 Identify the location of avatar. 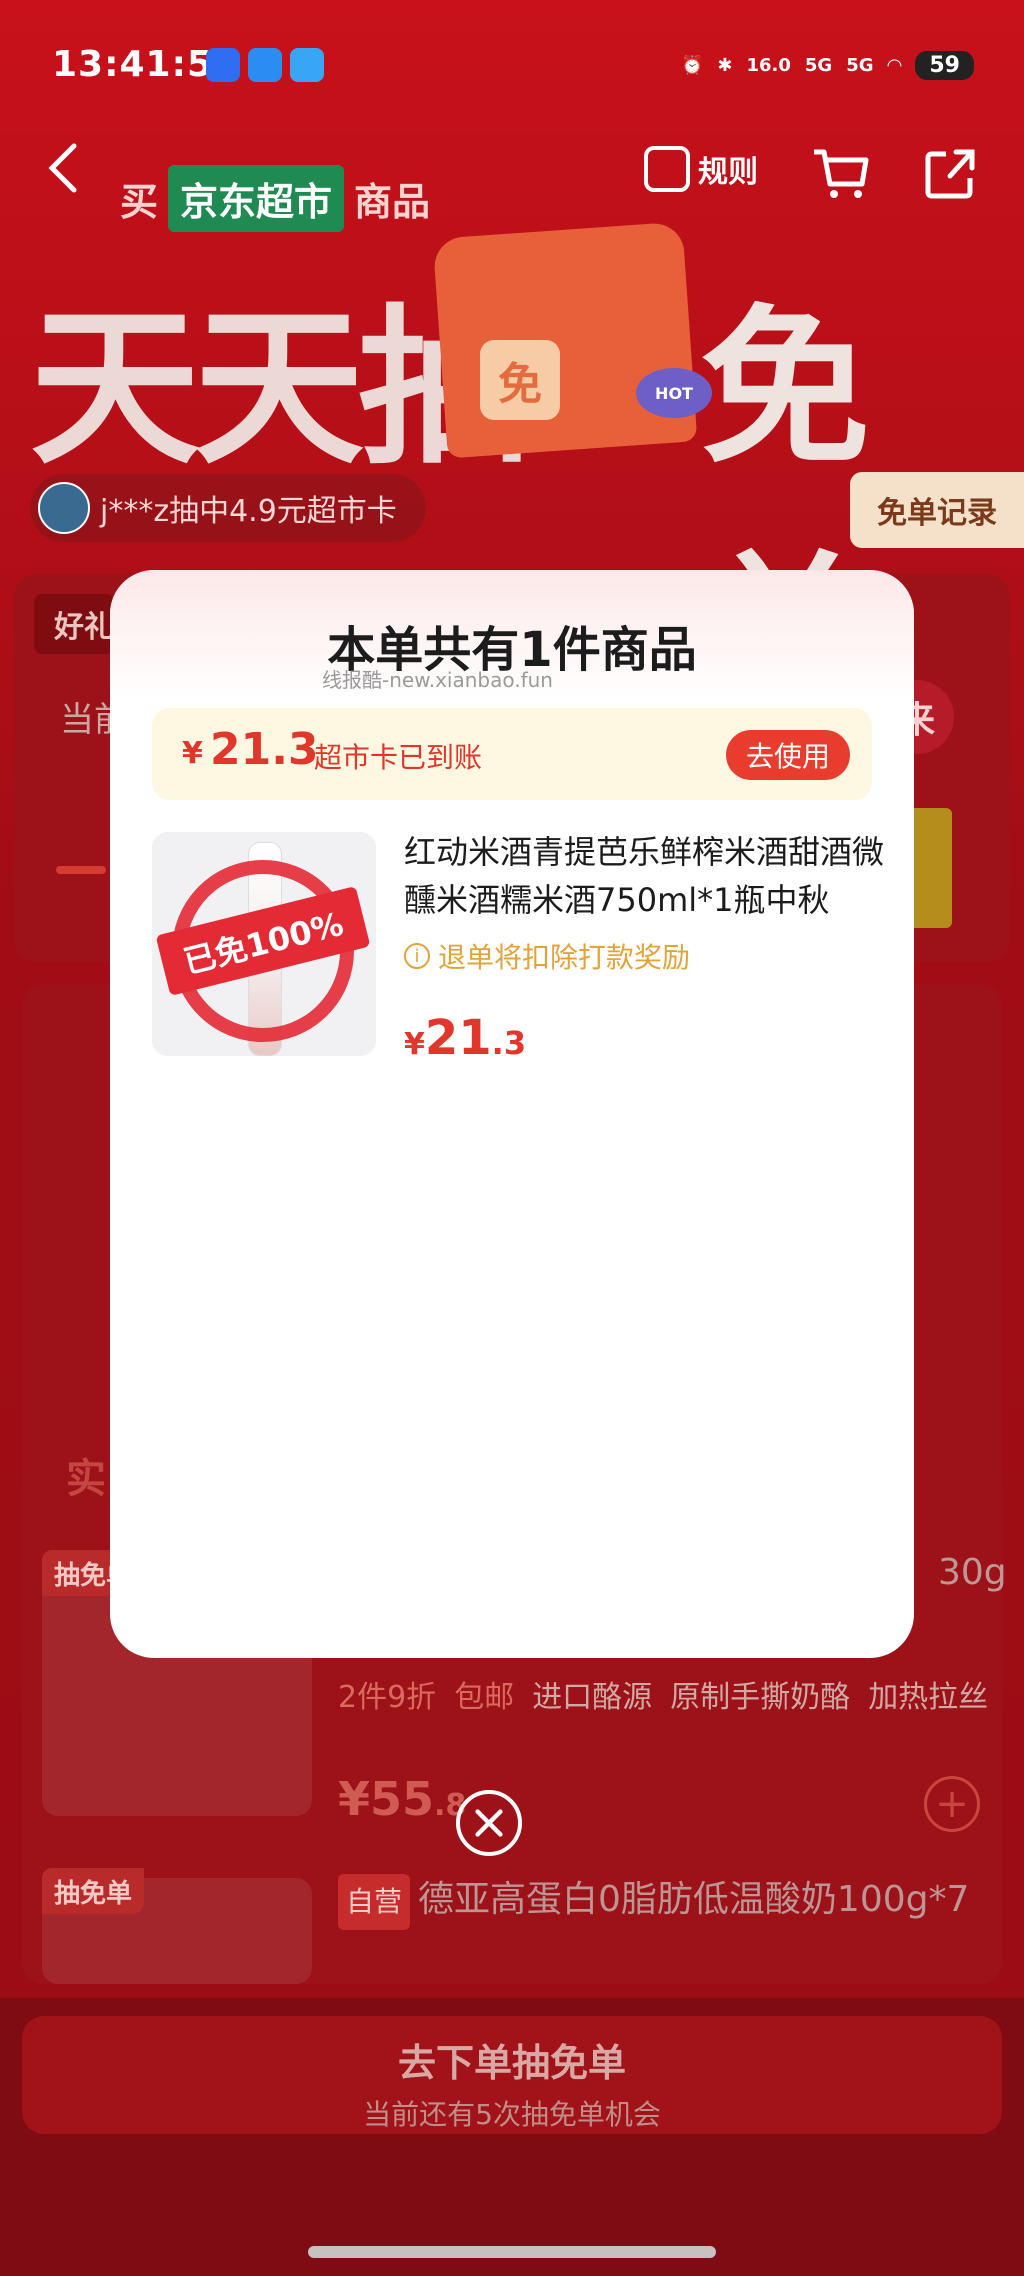
(64, 508).